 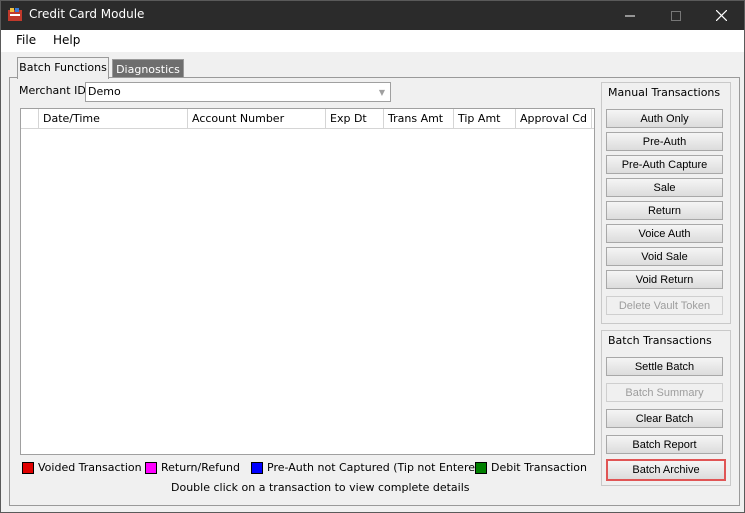 What do you see at coordinates (87, 14) in the screenshot?
I see `window-title: Credit Card Module` at bounding box center [87, 14].